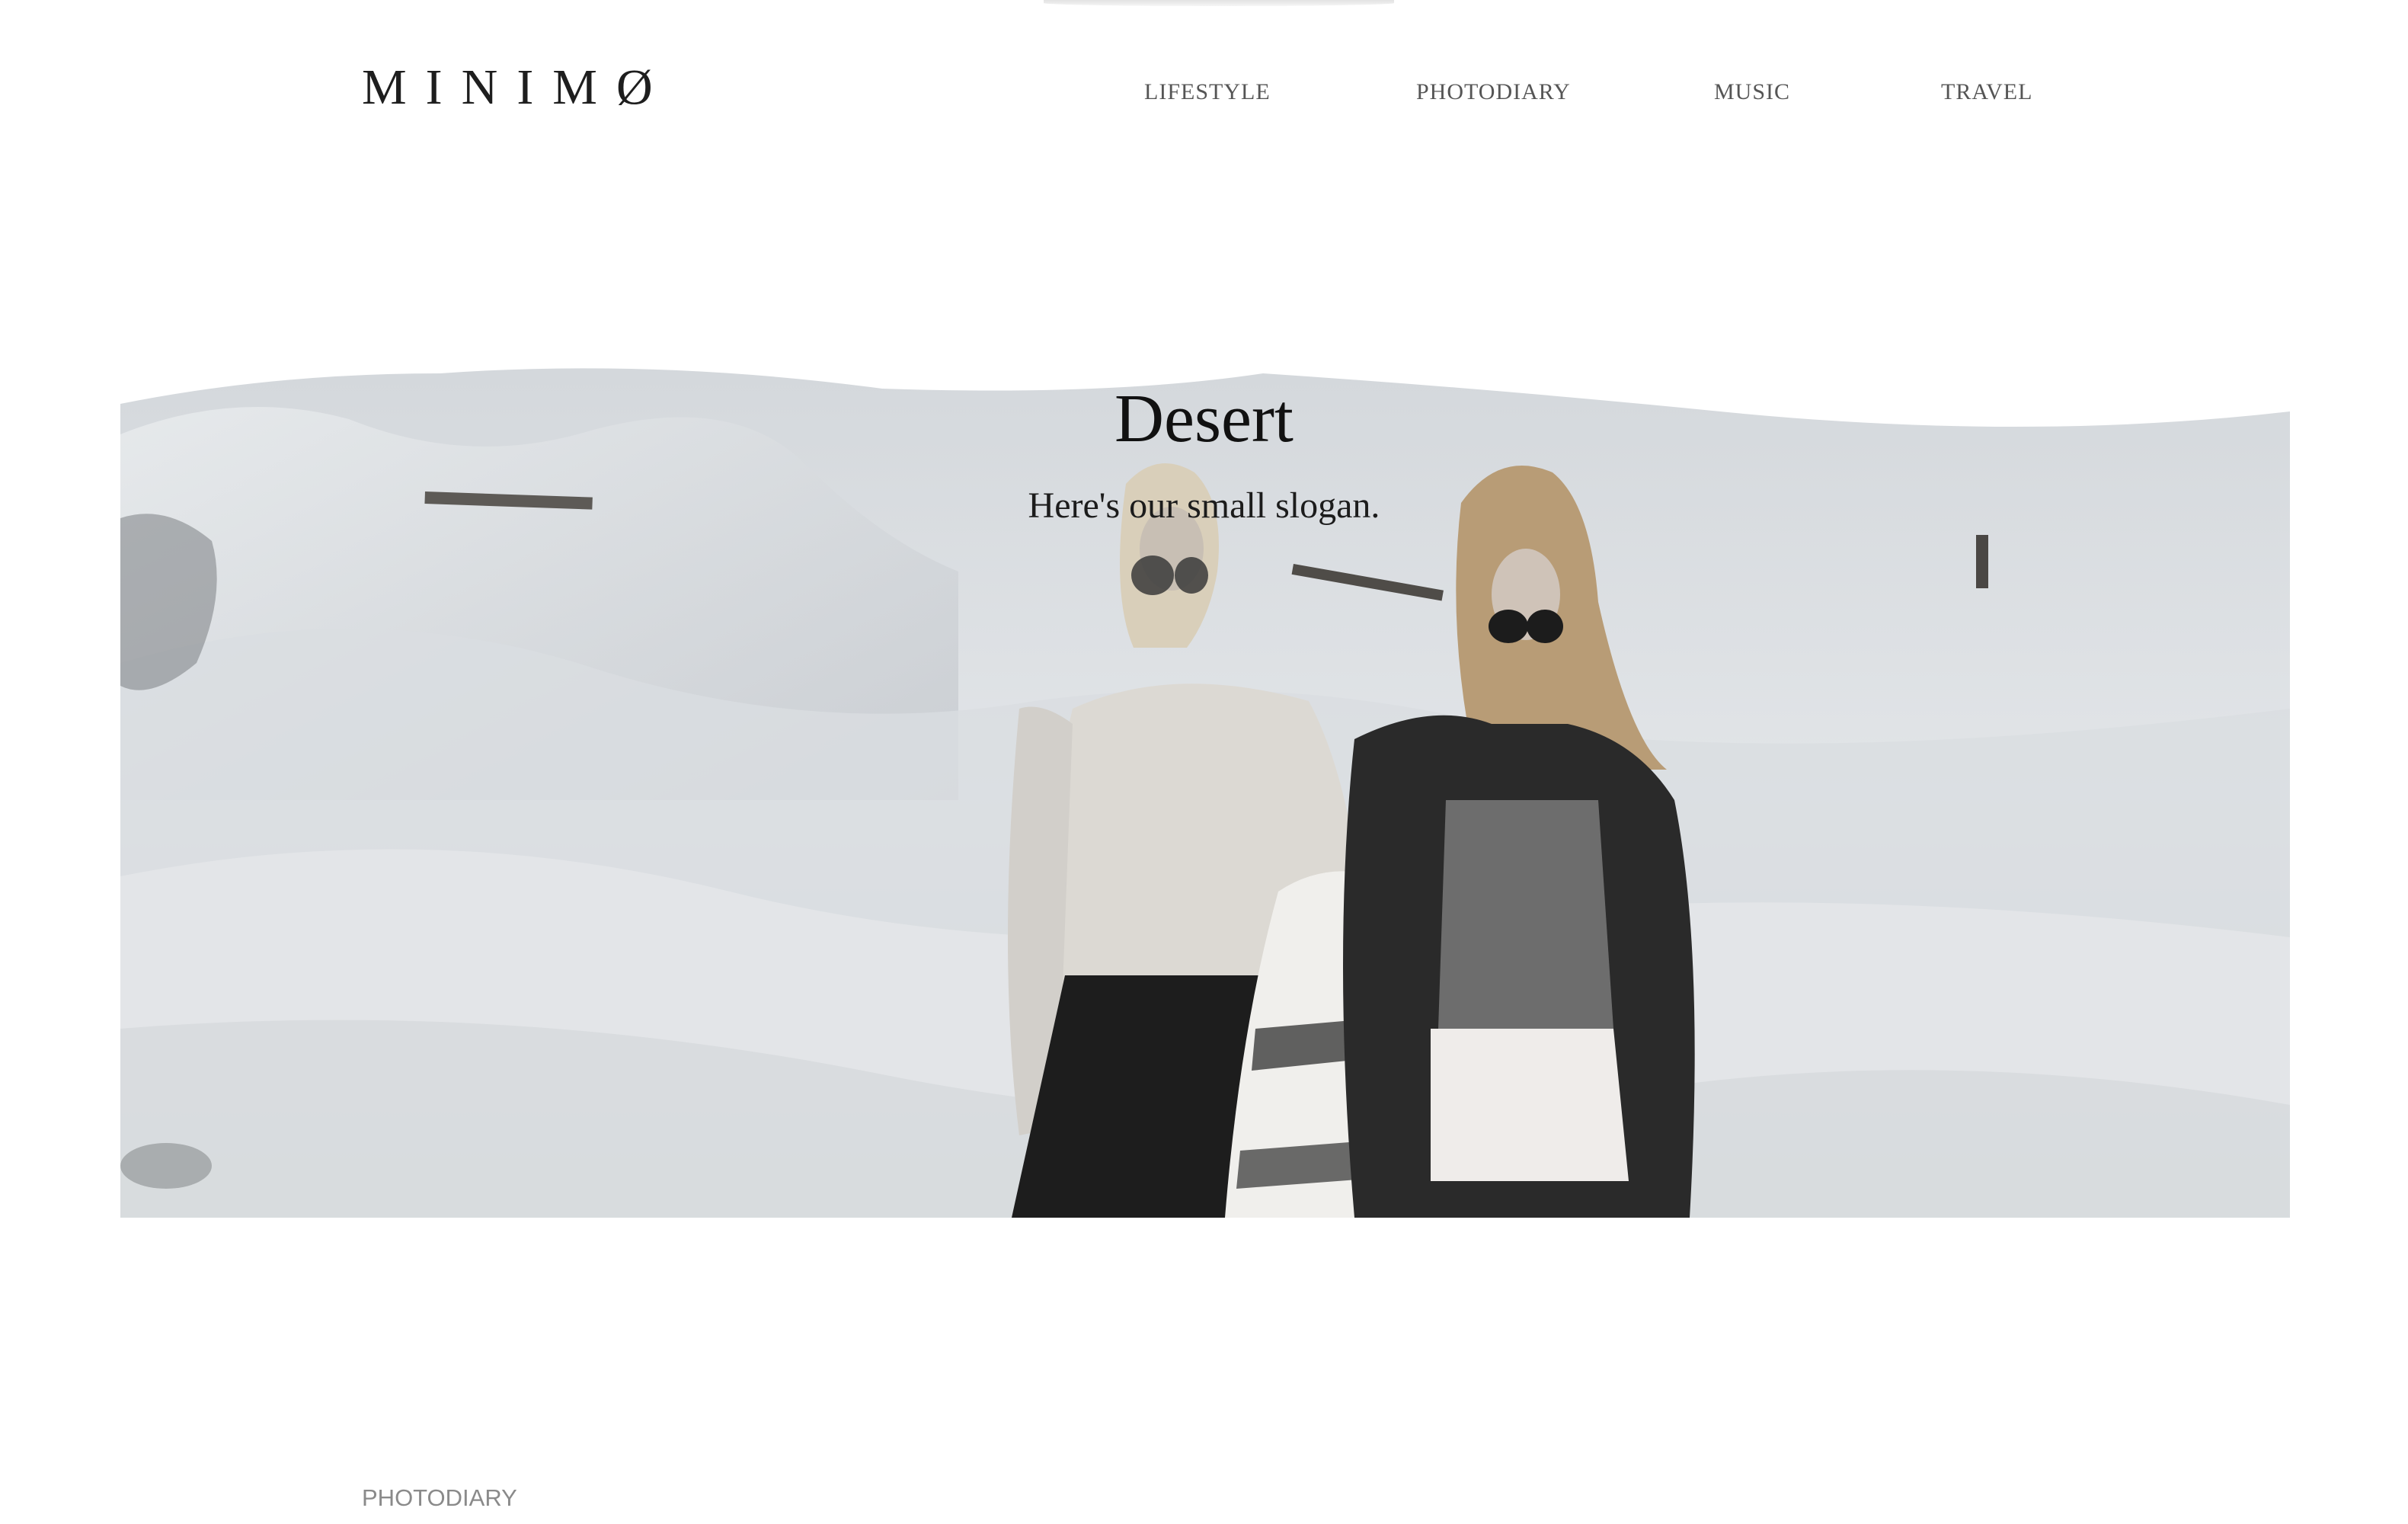 The image size is (2408, 1524). Describe the element at coordinates (517, 88) in the screenshot. I see `site-logo: MINIMØ` at that location.